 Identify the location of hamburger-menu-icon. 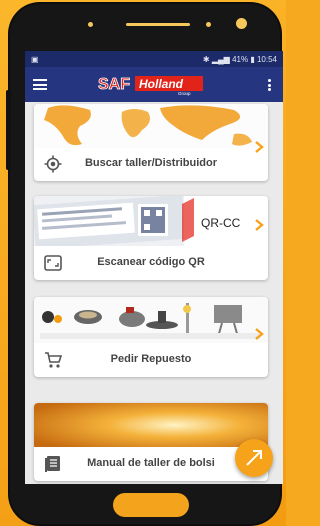
(40, 84).